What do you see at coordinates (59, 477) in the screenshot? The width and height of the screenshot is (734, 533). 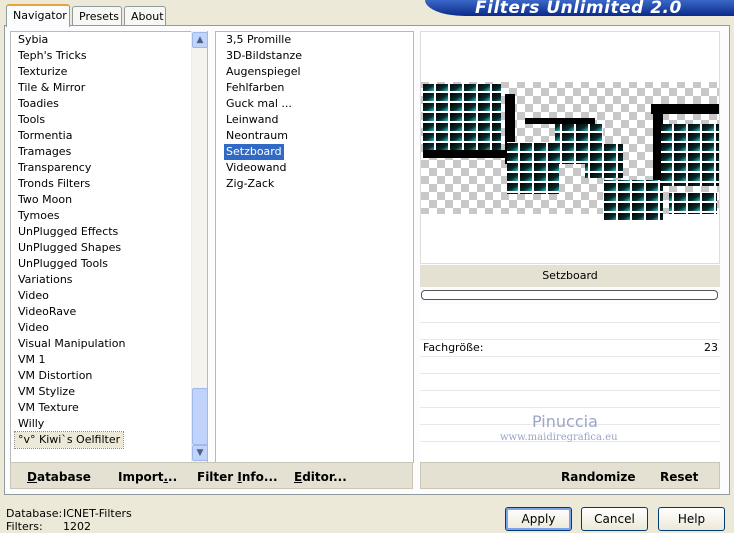 I see `database-button: Database` at bounding box center [59, 477].